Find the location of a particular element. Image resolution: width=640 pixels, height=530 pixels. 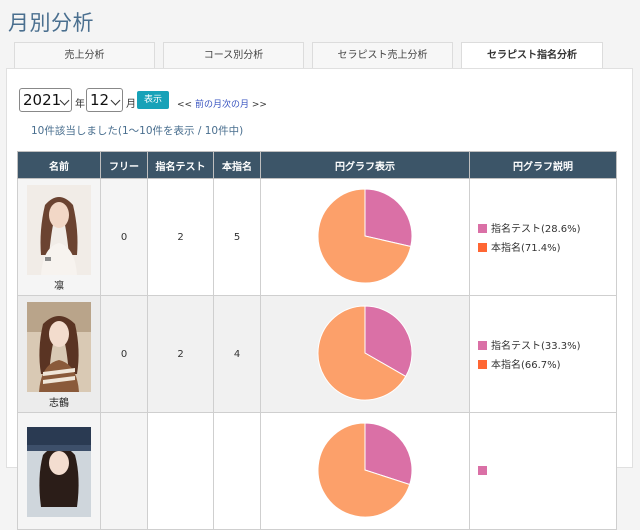

legend-nomination: 本指名(71.4%) is located at coordinates (547, 246).